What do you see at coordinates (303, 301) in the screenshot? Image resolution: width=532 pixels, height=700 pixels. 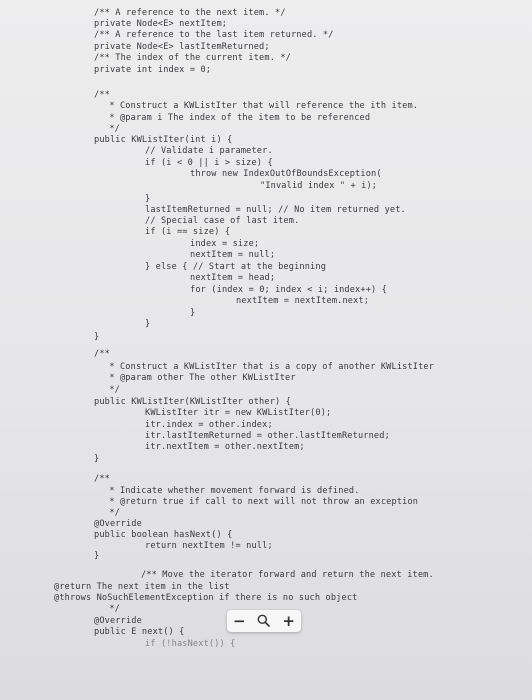 I see `code-line: nextItem = nextItem.next;` at bounding box center [303, 301].